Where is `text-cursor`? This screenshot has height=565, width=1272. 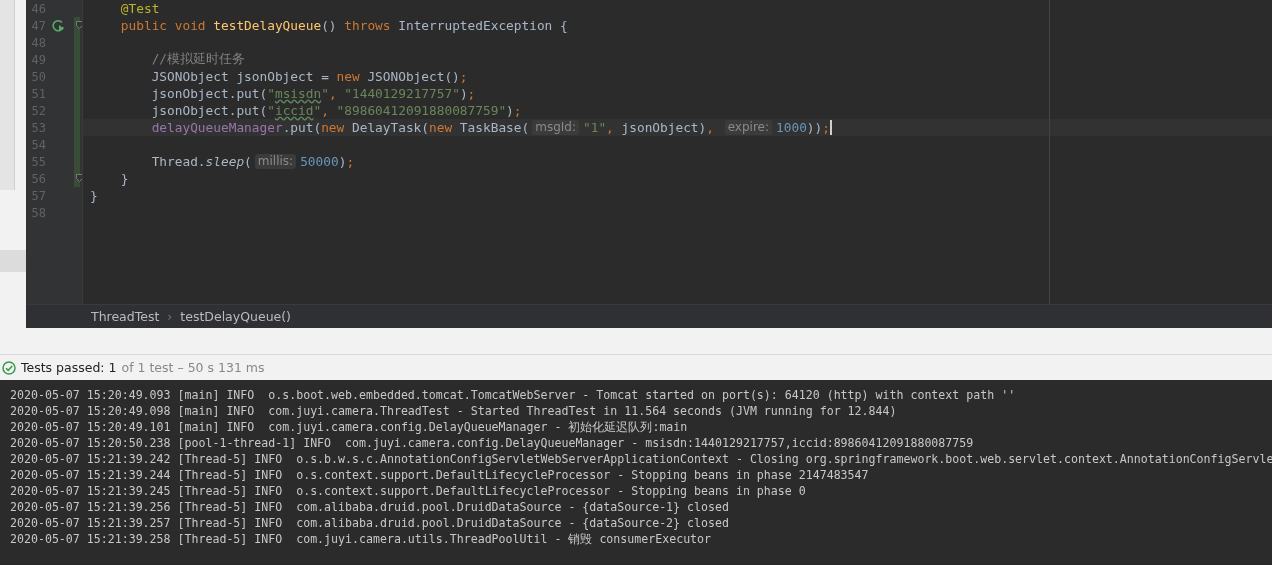
text-cursor is located at coordinates (831, 127).